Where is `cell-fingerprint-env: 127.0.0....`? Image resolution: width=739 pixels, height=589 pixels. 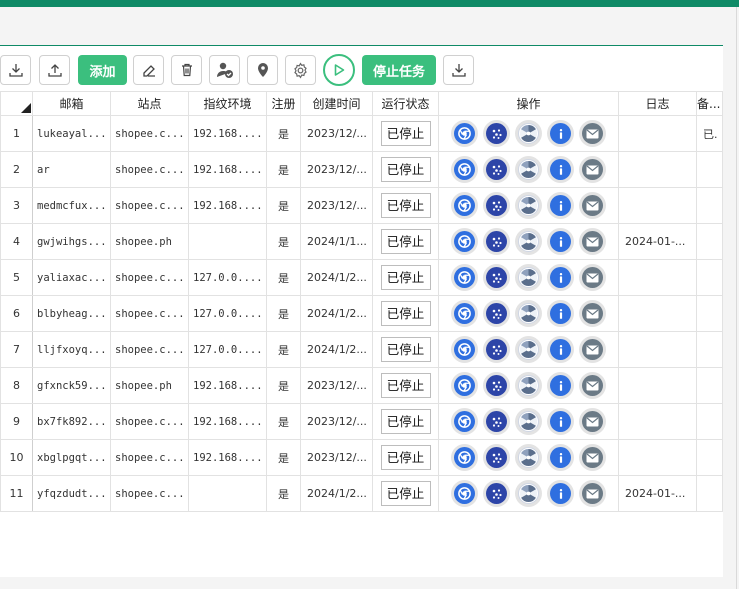 cell-fingerprint-env: 127.0.0.... is located at coordinates (227, 313).